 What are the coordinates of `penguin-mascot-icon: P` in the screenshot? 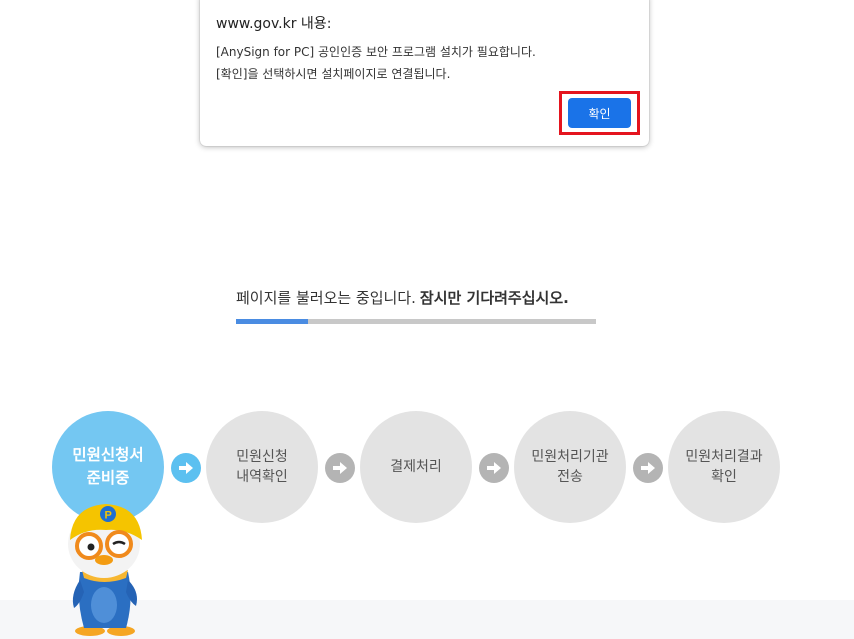 It's located at (109, 569).